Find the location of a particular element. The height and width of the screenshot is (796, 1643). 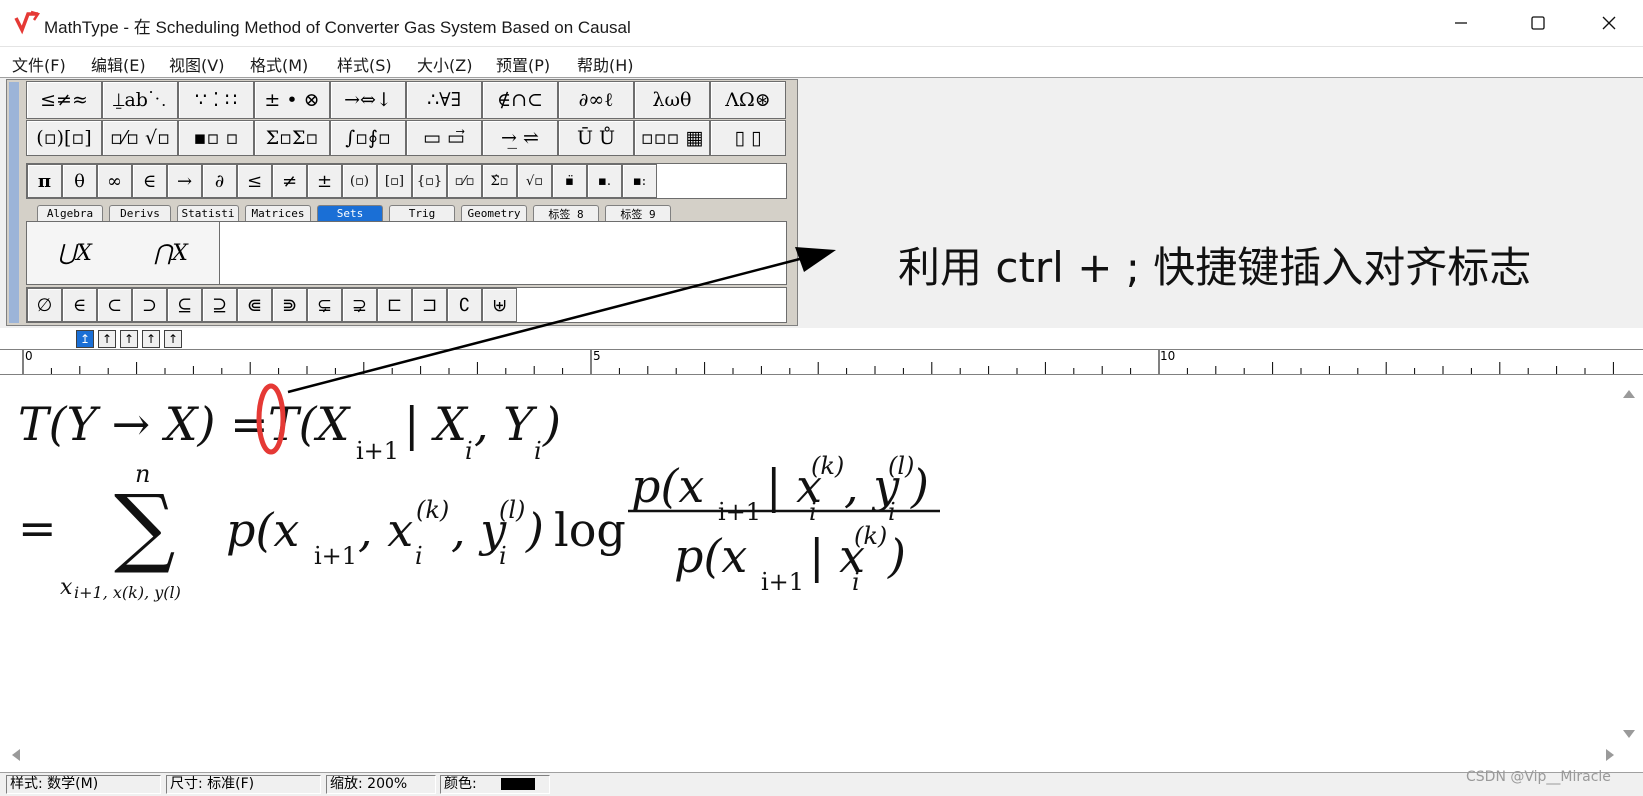

less-equal-button: ≤ is located at coordinates (254, 181).